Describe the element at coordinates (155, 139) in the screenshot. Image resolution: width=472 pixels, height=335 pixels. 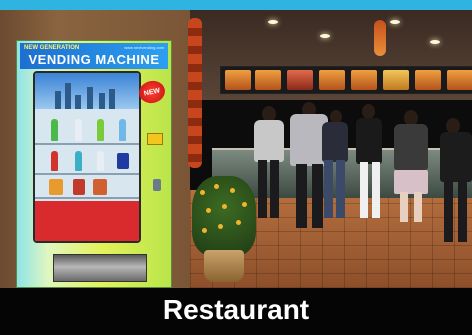
I see `payment-panel` at that location.